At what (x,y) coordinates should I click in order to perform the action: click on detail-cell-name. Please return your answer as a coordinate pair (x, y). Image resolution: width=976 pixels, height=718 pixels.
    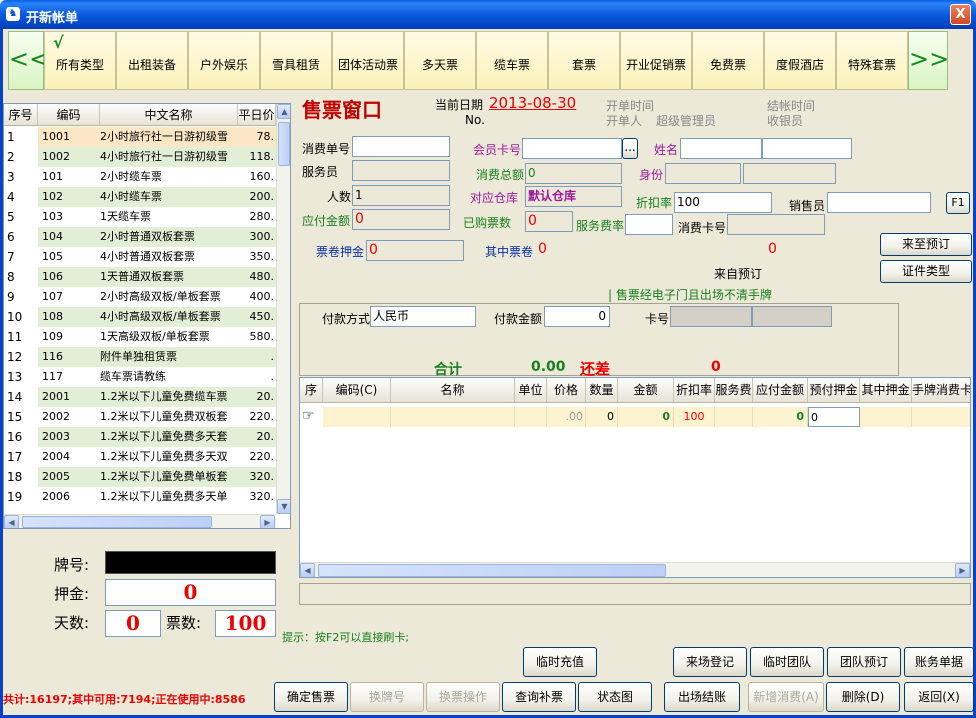
    Looking at the image, I should click on (453, 417).